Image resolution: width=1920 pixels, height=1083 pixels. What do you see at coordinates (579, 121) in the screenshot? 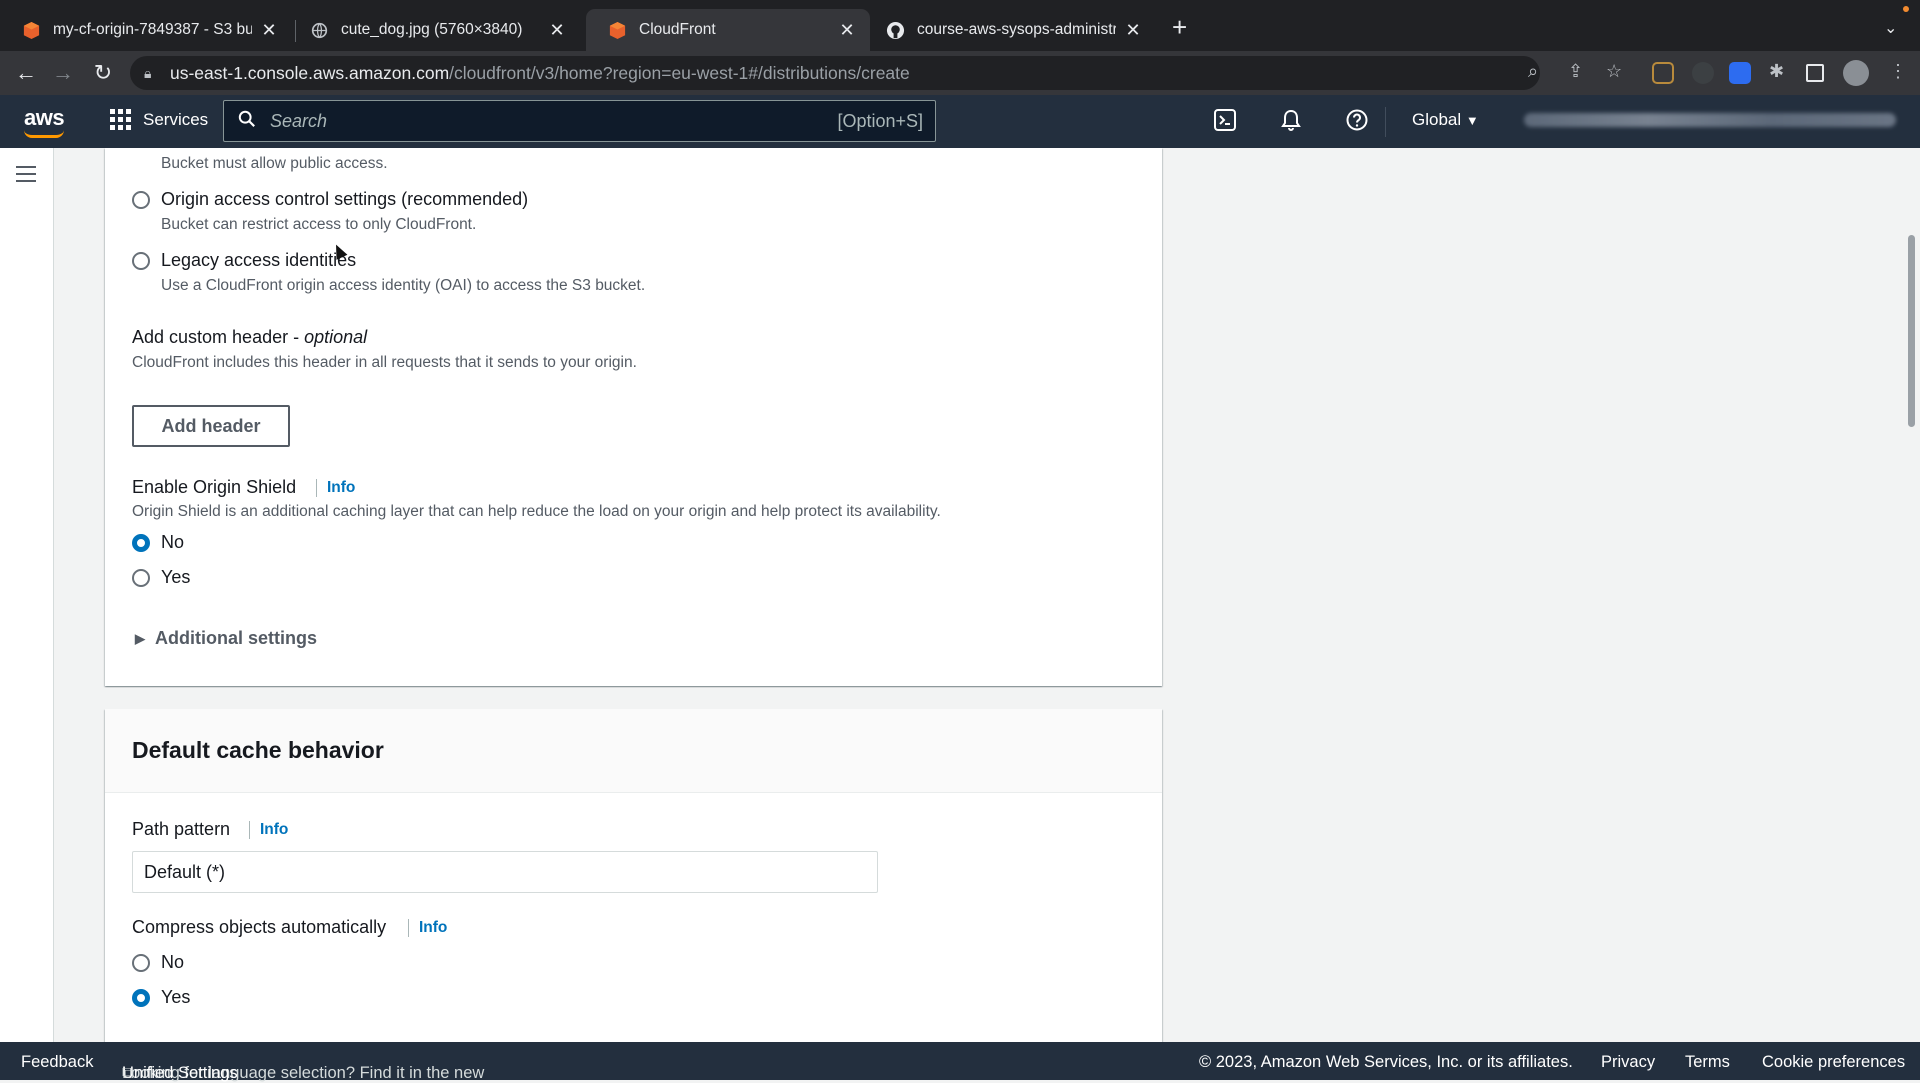
I see `search-input: Search [Option+S]` at bounding box center [579, 121].